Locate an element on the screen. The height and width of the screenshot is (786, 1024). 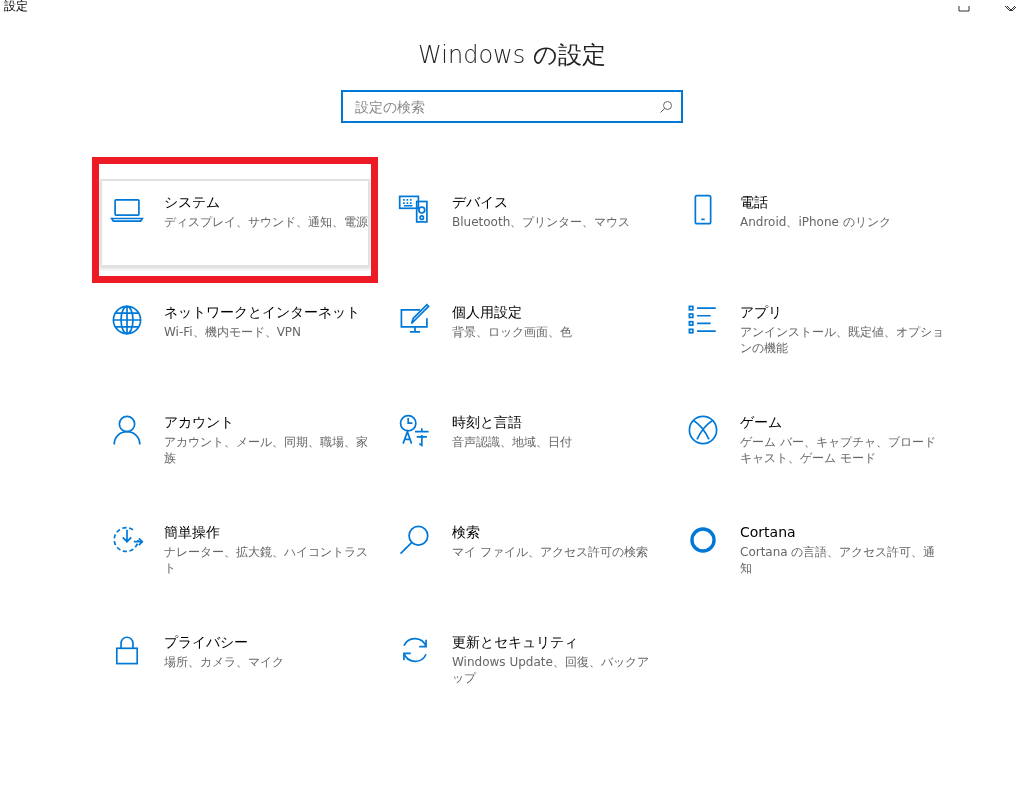
category-title: システム is located at coordinates (192, 202).